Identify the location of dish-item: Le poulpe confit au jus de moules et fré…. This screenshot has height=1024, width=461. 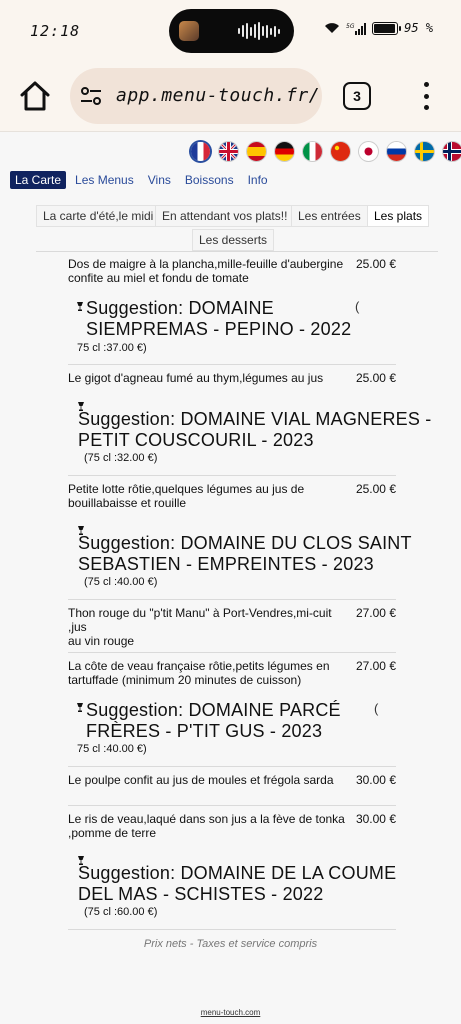
(232, 780).